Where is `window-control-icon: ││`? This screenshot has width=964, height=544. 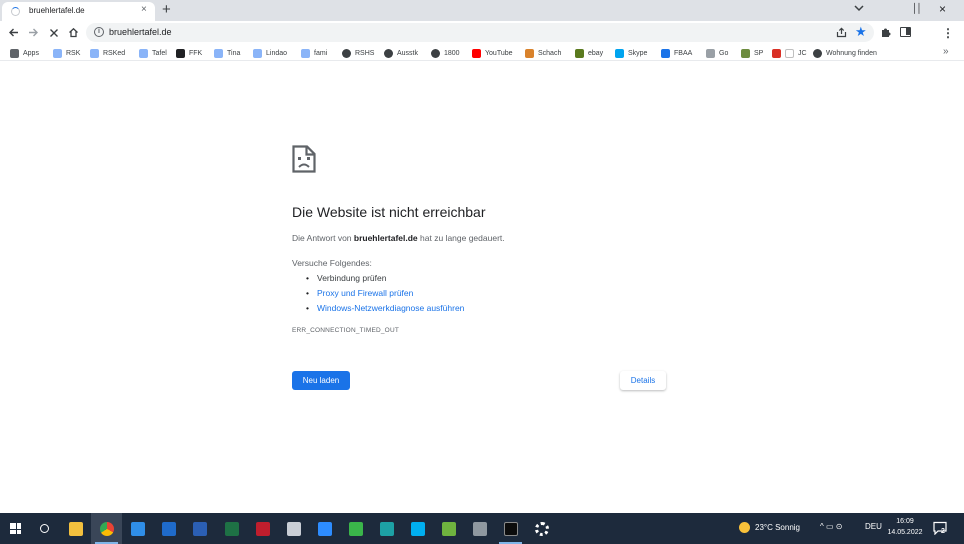
window-control-icon: ││ is located at coordinates (917, 8).